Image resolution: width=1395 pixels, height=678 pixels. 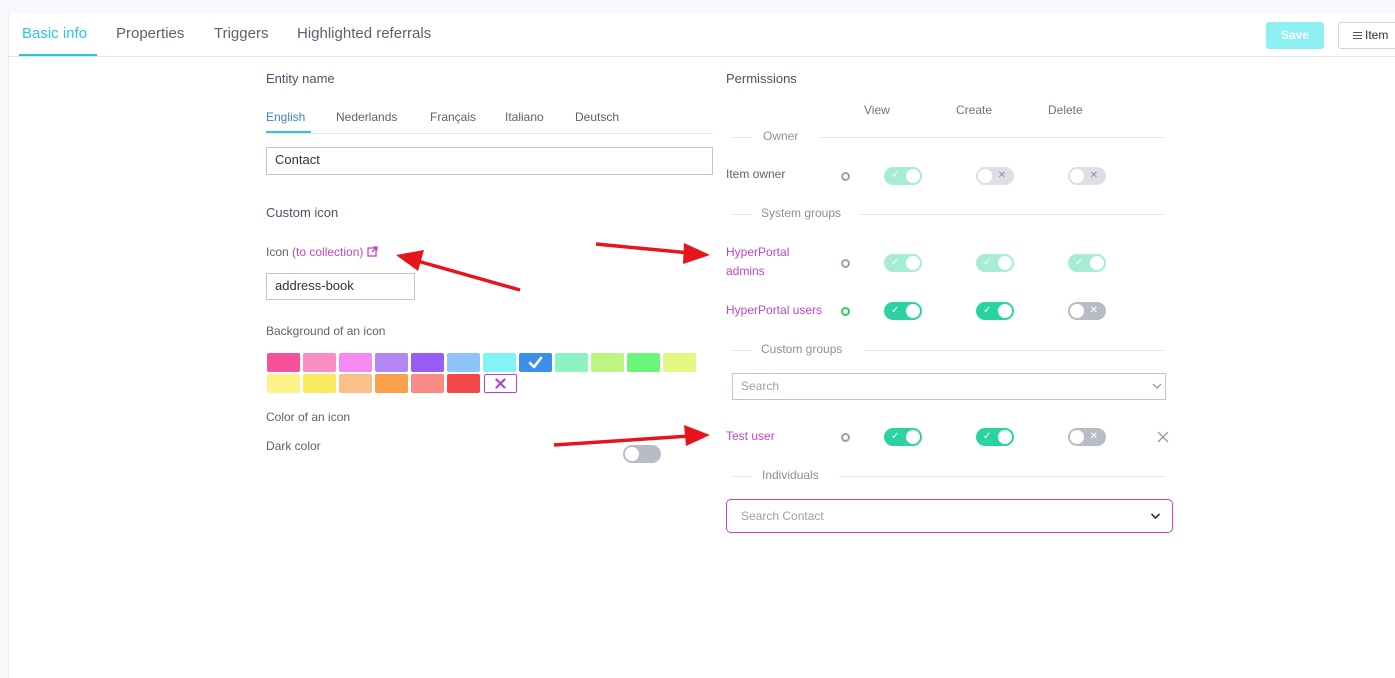 I want to click on row-hyperportal-admins-line1: HyperPortal, so click(x=757, y=252).